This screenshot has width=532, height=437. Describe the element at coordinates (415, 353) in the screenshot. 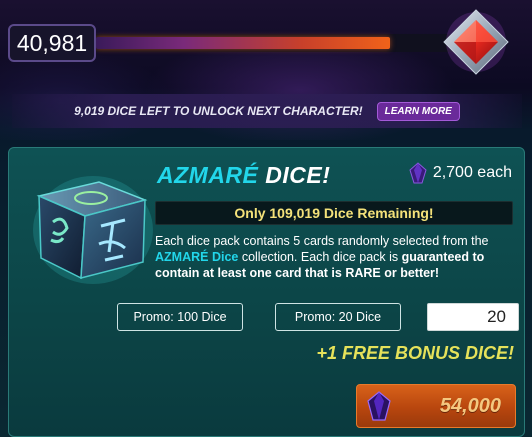

I see `bonus-dice-label: +1 FREE BONUS DICE!` at that location.